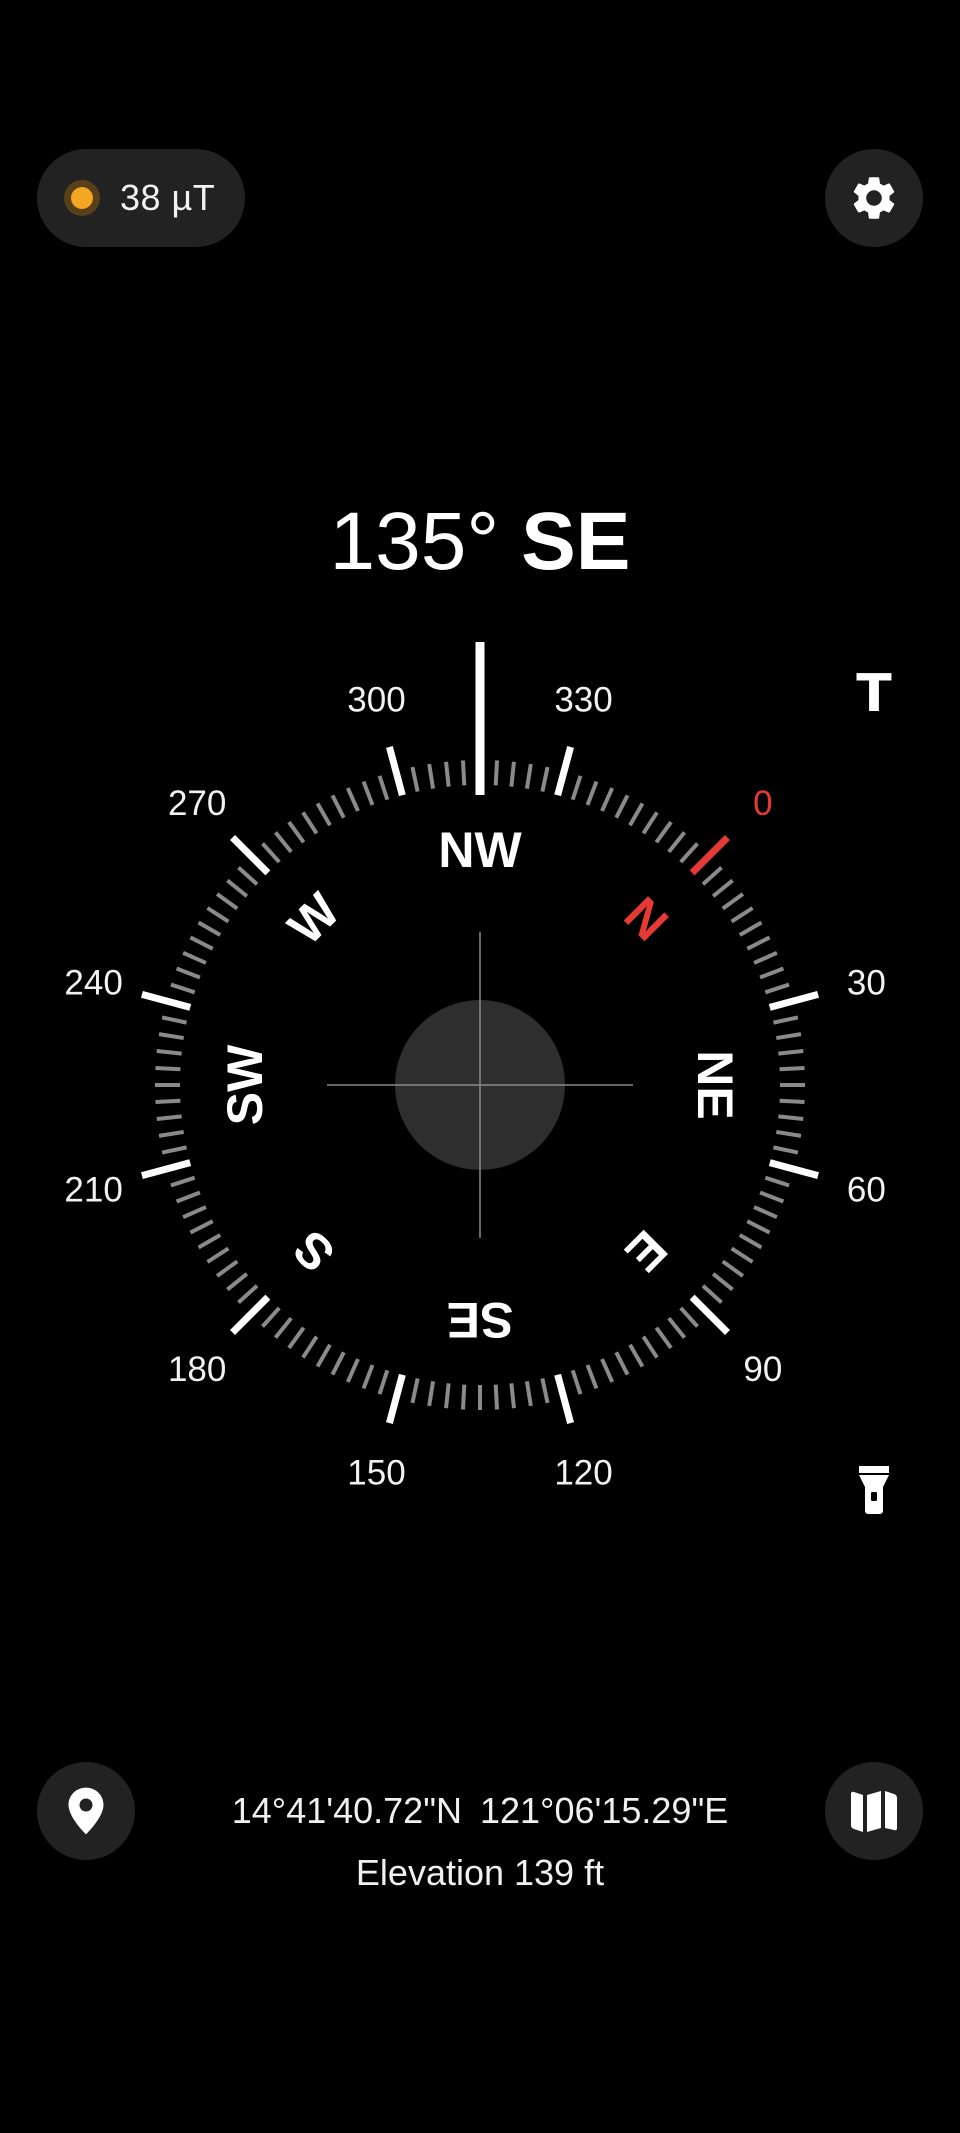  What do you see at coordinates (646, 918) in the screenshot?
I see `cardinal-label: N` at bounding box center [646, 918].